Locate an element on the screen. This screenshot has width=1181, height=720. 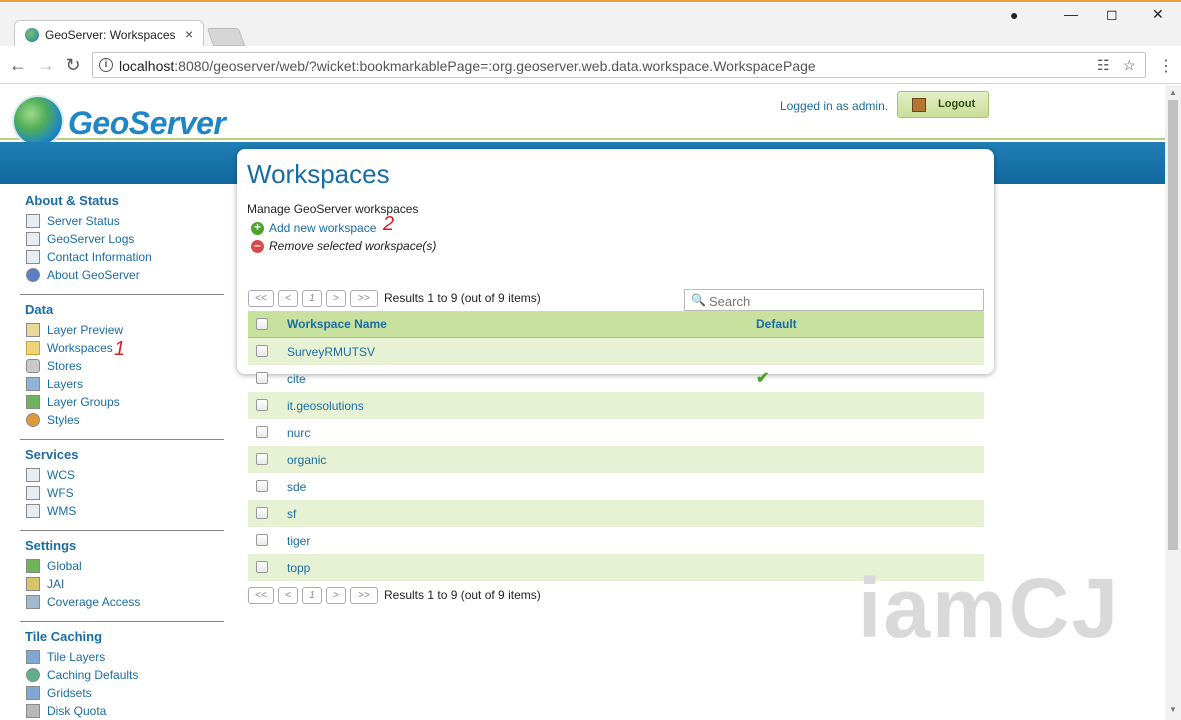
sidebar-item-styles: Styles is located at coordinates (122, 421).